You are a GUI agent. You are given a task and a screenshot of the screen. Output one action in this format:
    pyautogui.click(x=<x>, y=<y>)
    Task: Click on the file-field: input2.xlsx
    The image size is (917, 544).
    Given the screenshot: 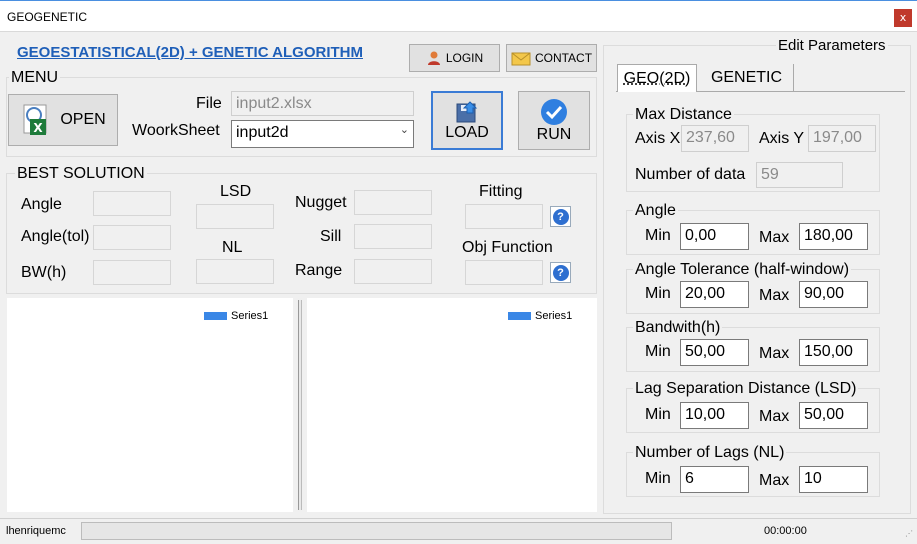 What is the action you would take?
    pyautogui.click(x=322, y=103)
    